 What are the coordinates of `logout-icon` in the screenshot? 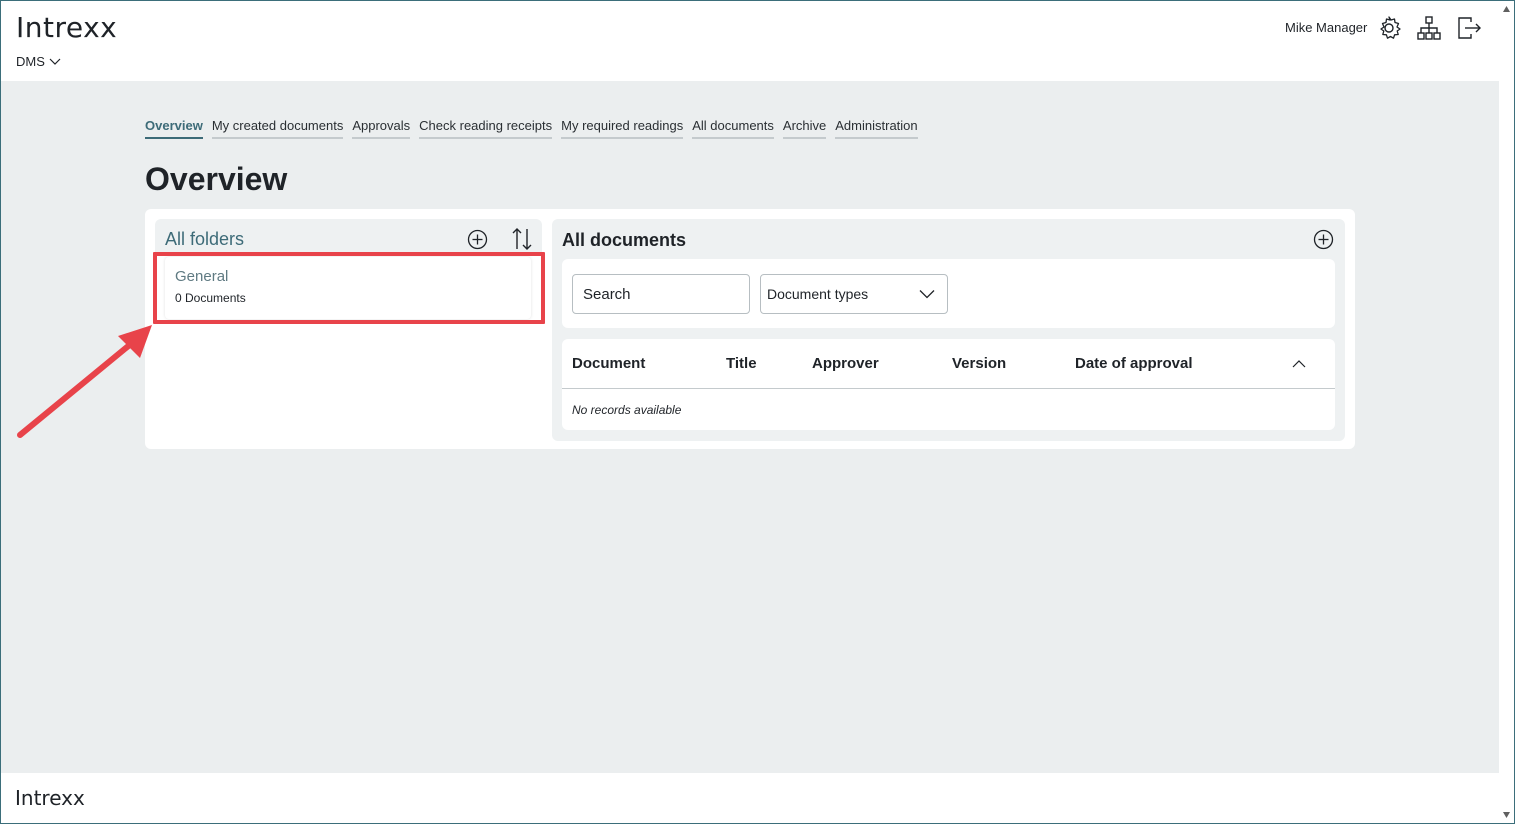 It's located at (1469, 28).